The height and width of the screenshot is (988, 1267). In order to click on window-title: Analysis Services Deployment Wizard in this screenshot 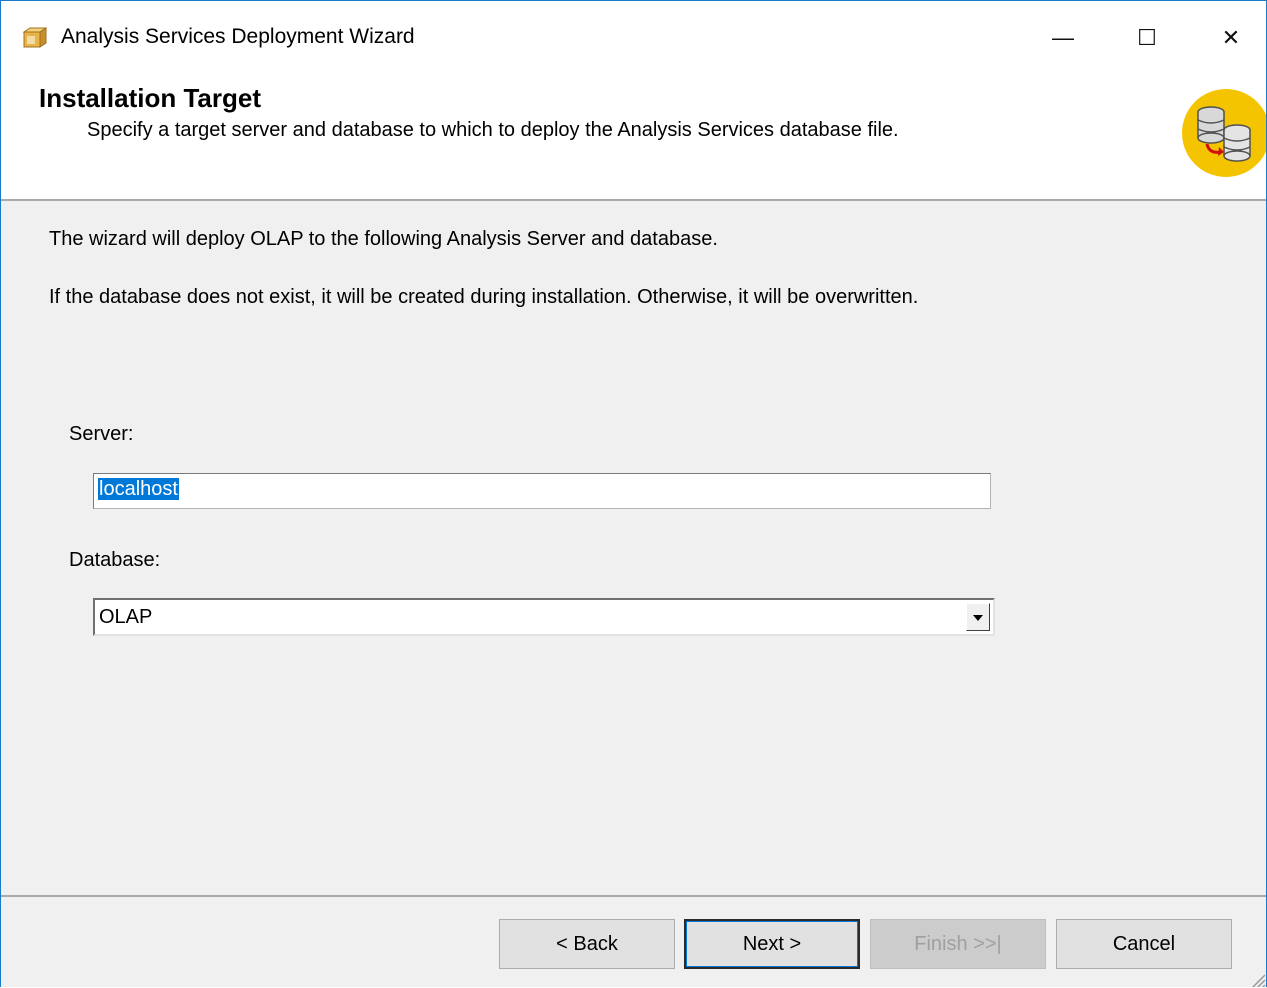, I will do `click(238, 36)`.